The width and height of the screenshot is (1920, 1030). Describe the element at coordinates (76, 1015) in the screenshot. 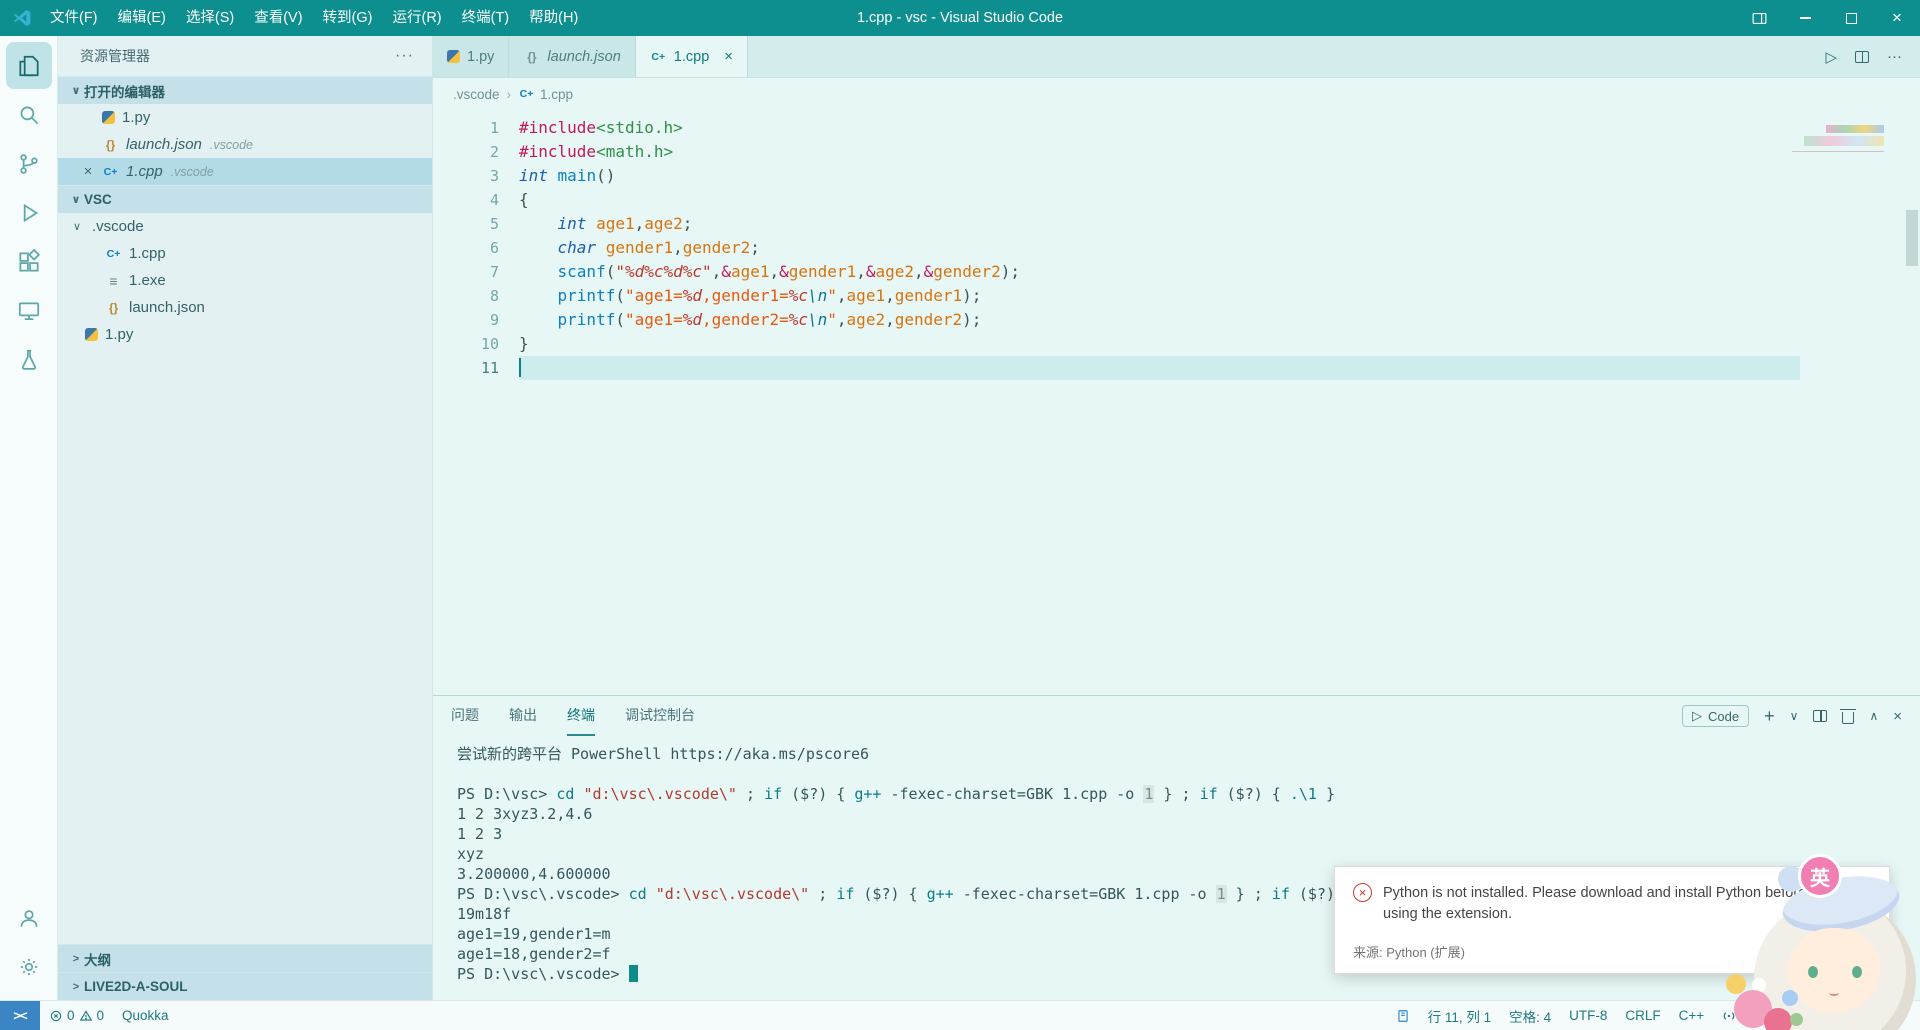

I see `problems-indicator: 0 0` at that location.